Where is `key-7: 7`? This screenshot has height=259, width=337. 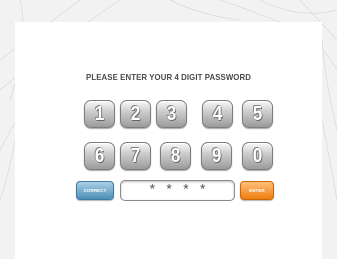
key-7: 7 is located at coordinates (135, 156).